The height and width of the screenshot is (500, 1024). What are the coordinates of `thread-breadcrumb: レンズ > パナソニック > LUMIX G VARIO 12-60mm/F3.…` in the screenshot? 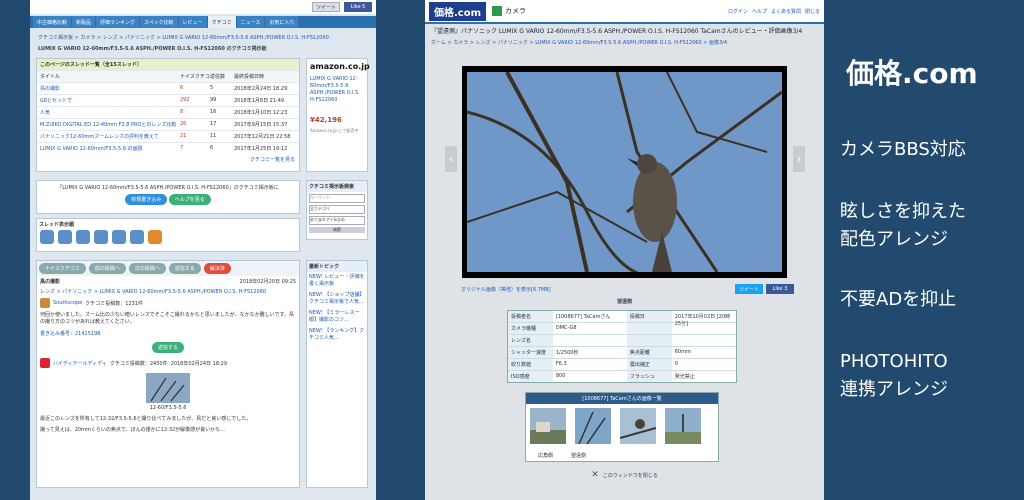 It's located at (168, 291).